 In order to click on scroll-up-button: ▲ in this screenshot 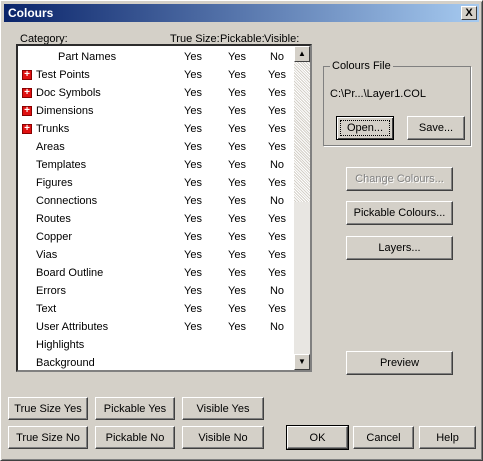, I will do `click(302, 54)`.